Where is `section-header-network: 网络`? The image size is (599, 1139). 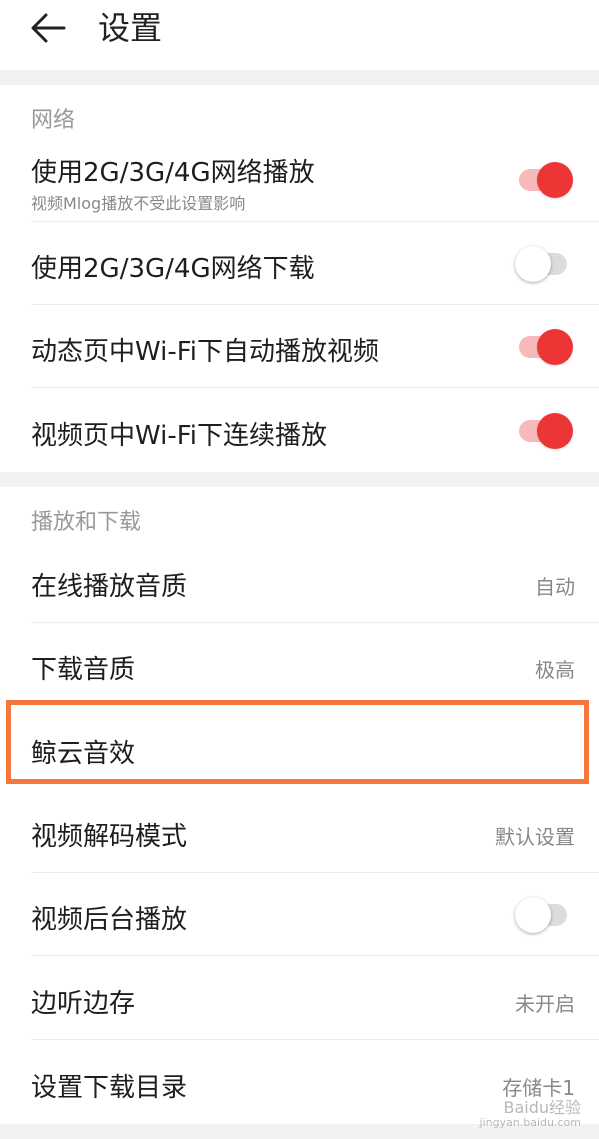 section-header-network: 网络 is located at coordinates (299, 112).